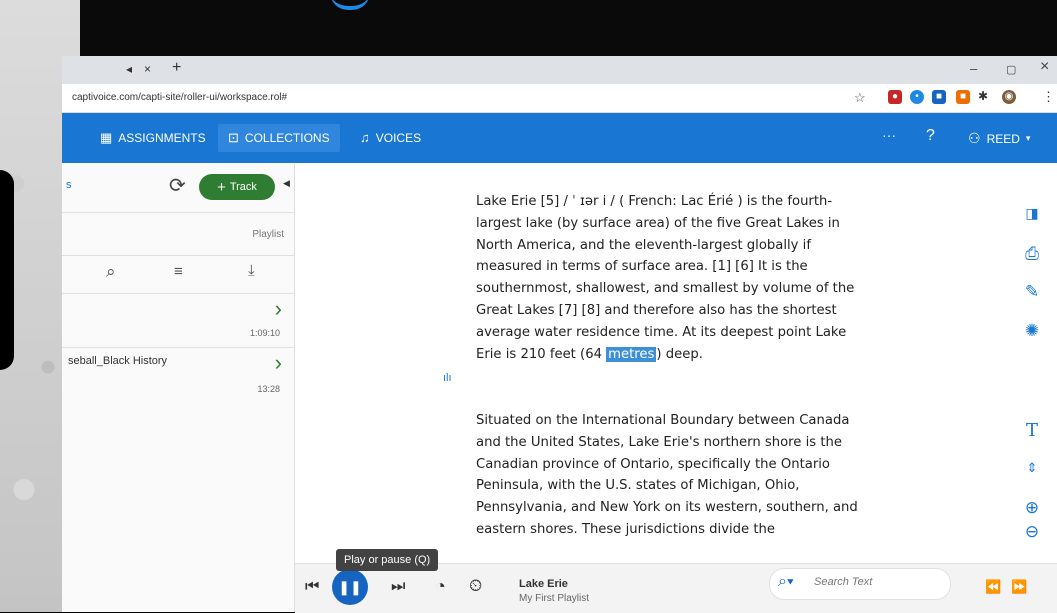 This screenshot has width=1057, height=613. Describe the element at coordinates (251, 270) in the screenshot. I see `download-icon: ⤓` at that location.